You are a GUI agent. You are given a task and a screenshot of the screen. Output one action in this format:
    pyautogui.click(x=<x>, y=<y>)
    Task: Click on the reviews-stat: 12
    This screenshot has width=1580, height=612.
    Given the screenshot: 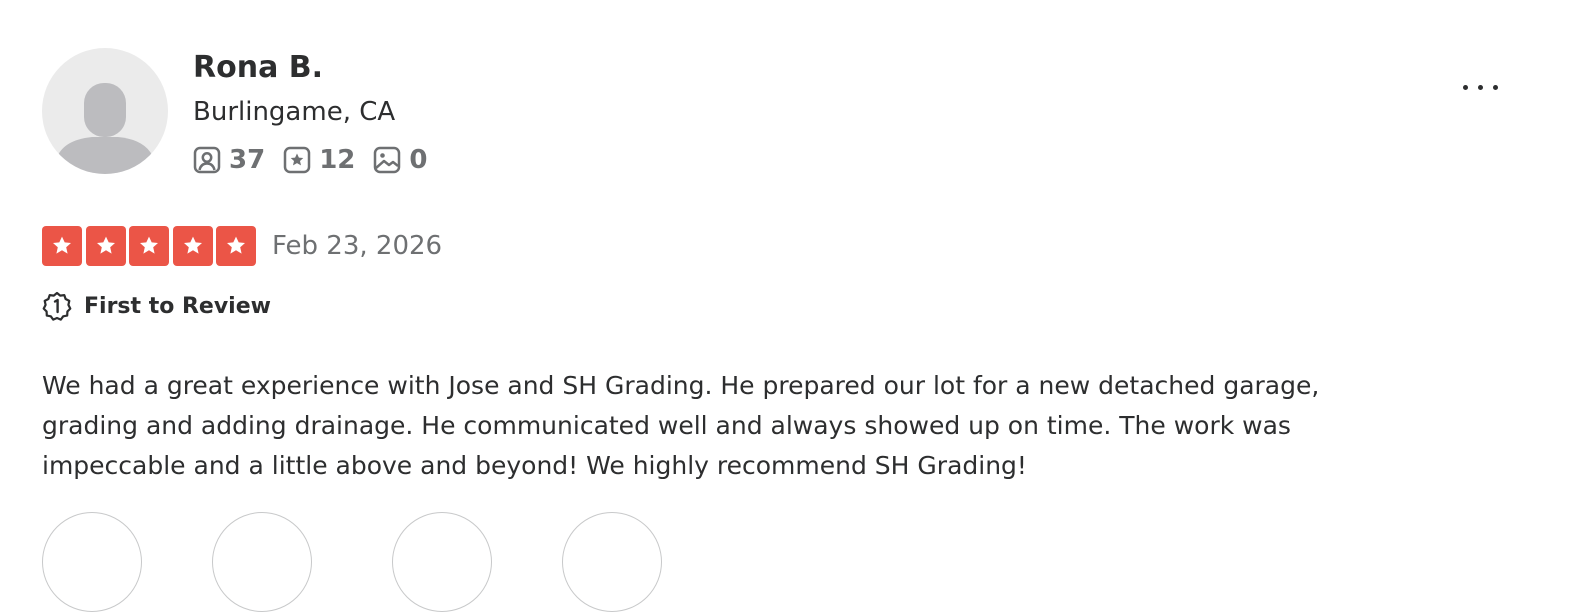 What is the action you would take?
    pyautogui.click(x=319, y=160)
    